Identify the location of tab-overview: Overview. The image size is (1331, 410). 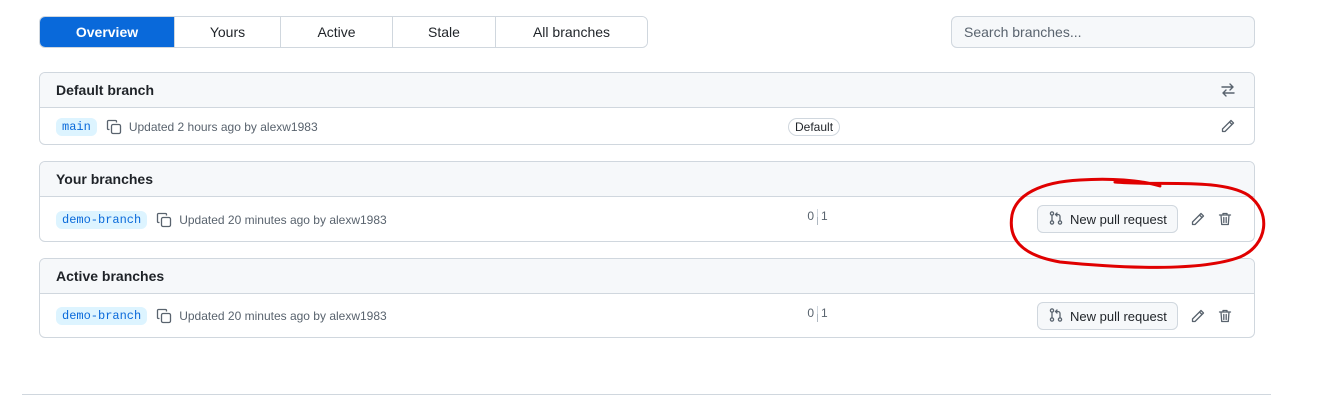
(107, 32).